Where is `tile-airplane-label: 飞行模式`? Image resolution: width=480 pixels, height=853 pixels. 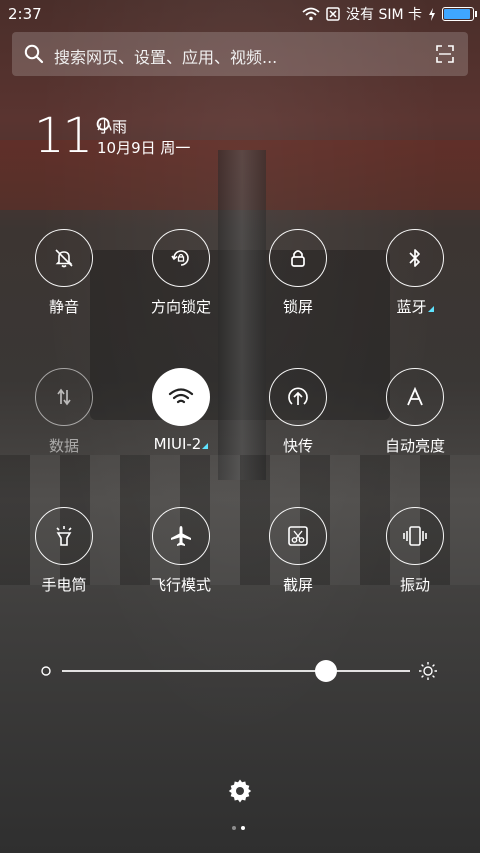
tile-airplane-label: 飞行模式 is located at coordinates (180, 585).